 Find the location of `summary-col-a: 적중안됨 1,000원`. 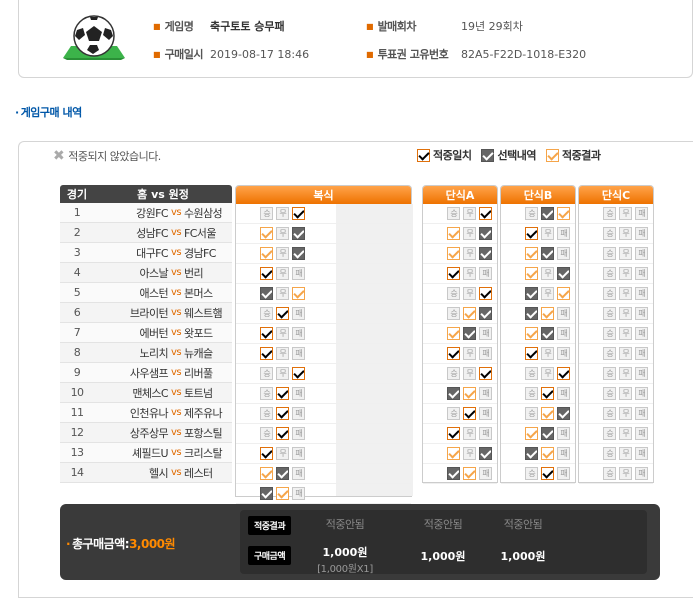

summary-col-a: 적중안됨 1,000원 is located at coordinates (443, 540).